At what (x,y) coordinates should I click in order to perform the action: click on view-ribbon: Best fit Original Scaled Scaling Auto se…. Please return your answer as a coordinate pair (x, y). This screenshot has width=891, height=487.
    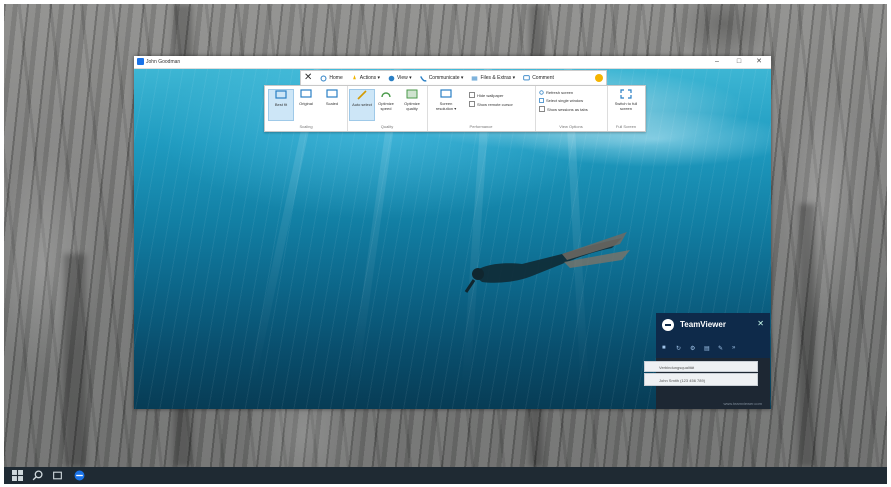
    Looking at the image, I should click on (455, 108).